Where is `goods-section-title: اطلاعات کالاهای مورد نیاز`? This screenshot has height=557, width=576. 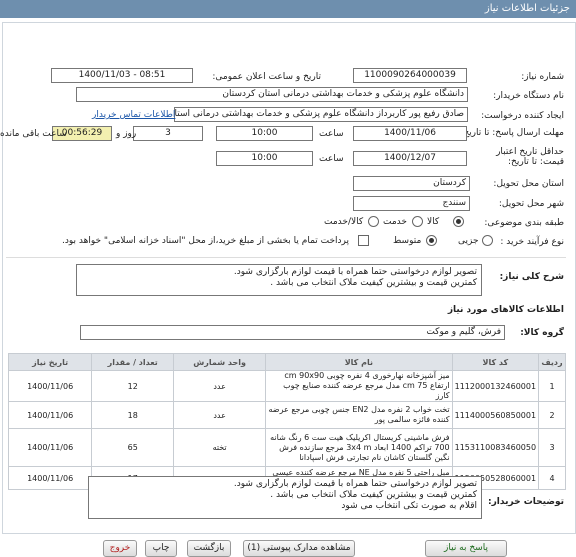
goods-section-title: اطلاعات کالاهای مورد نیاز is located at coordinates (505, 310).